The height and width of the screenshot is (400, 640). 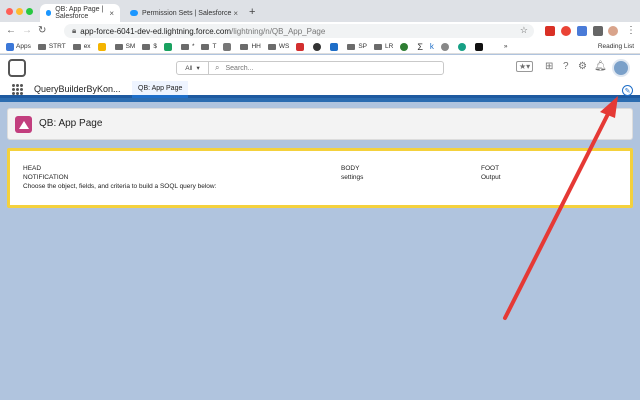 I want to click on abp-extension-icon, so click(x=566, y=31).